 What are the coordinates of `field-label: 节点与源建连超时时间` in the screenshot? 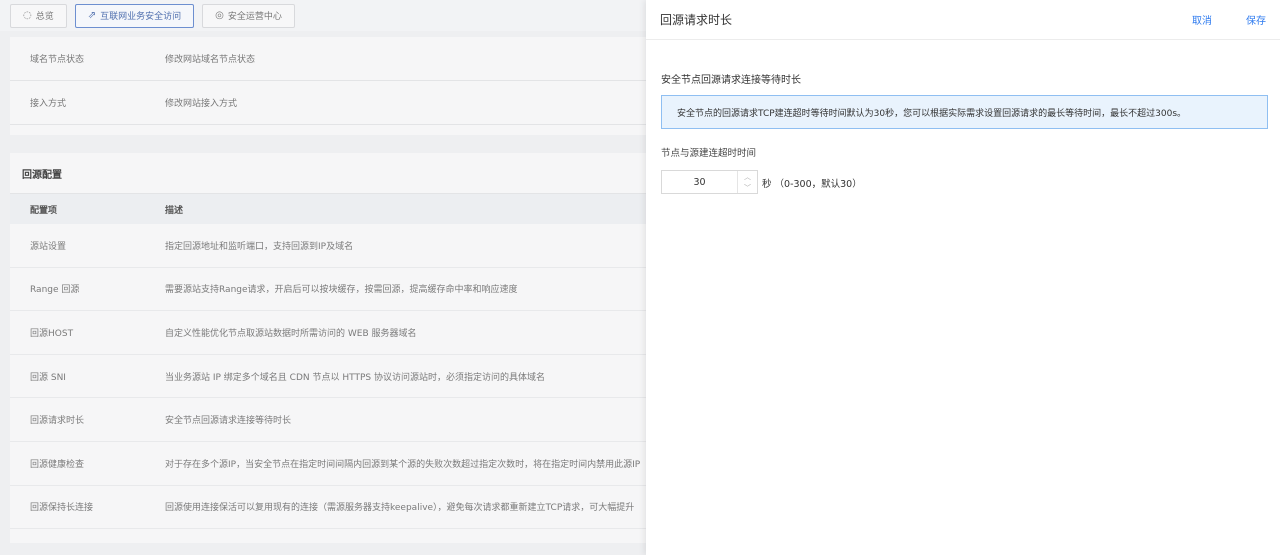 It's located at (709, 153).